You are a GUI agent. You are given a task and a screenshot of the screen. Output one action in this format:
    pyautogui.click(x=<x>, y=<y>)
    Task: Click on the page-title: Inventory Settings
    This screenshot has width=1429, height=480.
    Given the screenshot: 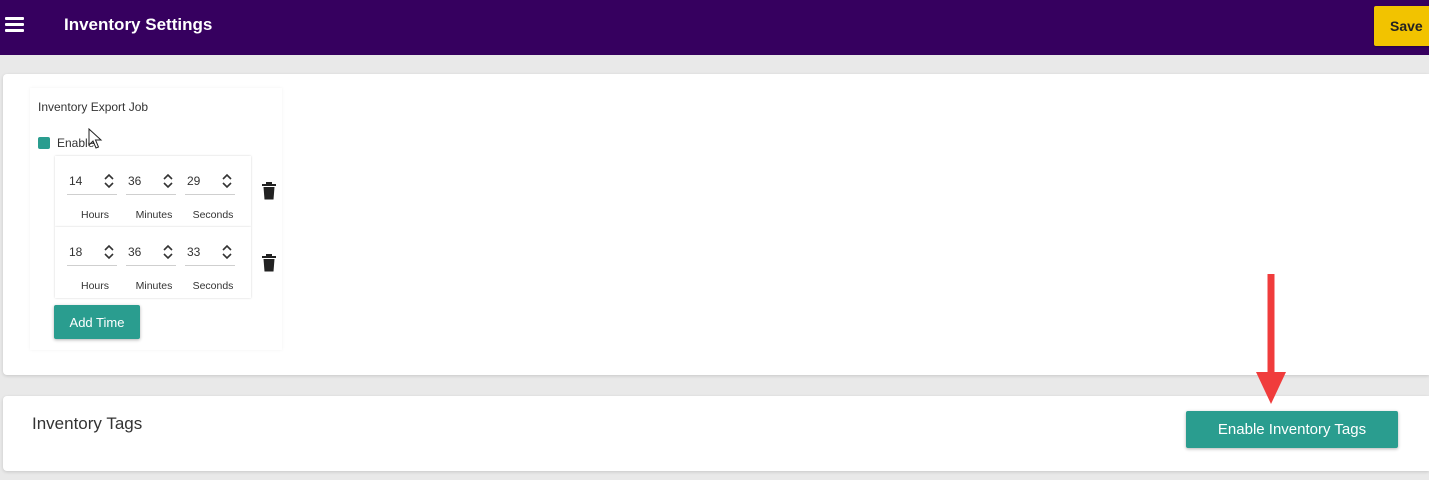 What is the action you would take?
    pyautogui.click(x=138, y=24)
    